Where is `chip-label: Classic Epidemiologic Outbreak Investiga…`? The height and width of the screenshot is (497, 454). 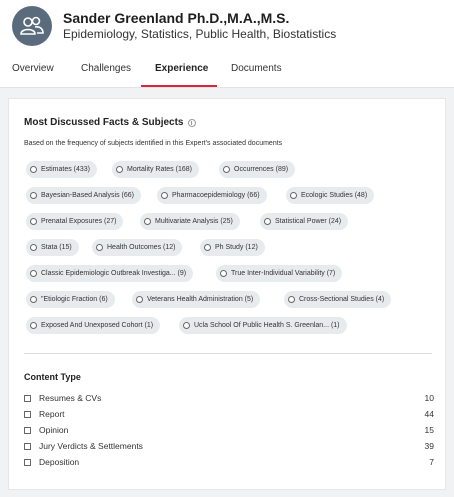 chip-label: Classic Epidemiologic Outbreak Investiga… is located at coordinates (114, 273).